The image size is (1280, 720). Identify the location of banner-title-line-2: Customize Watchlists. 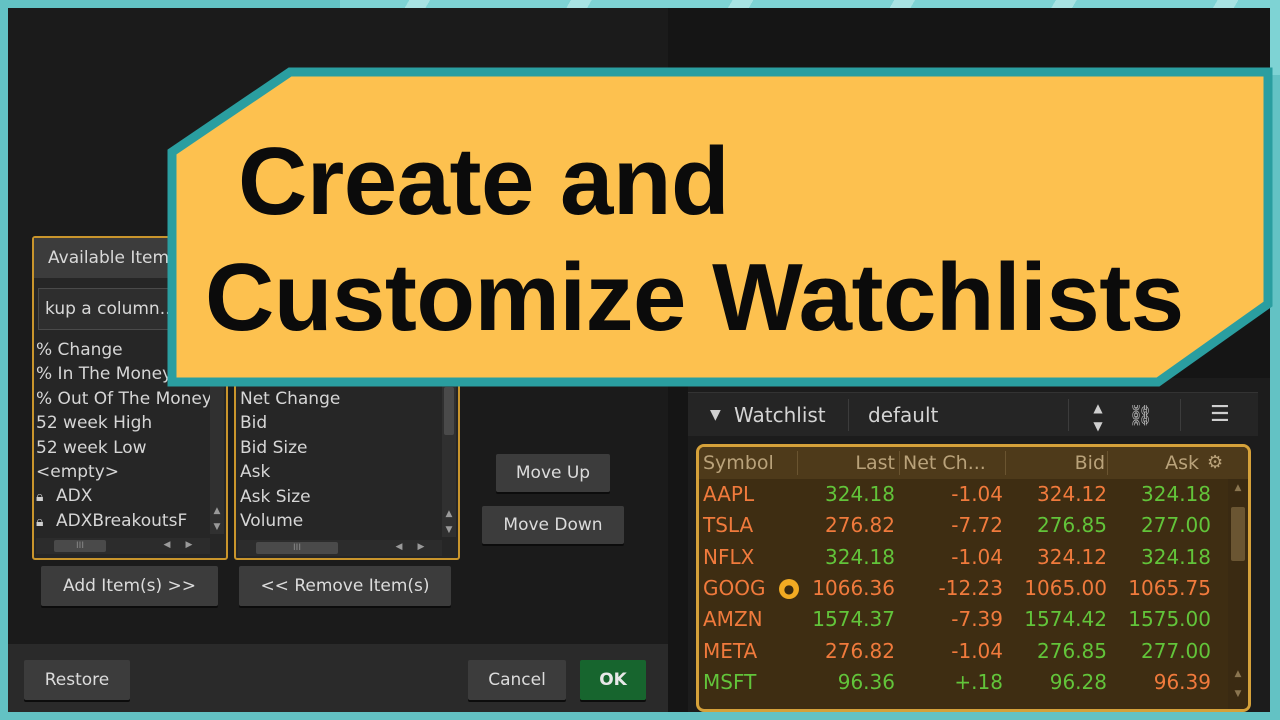
(694, 297).